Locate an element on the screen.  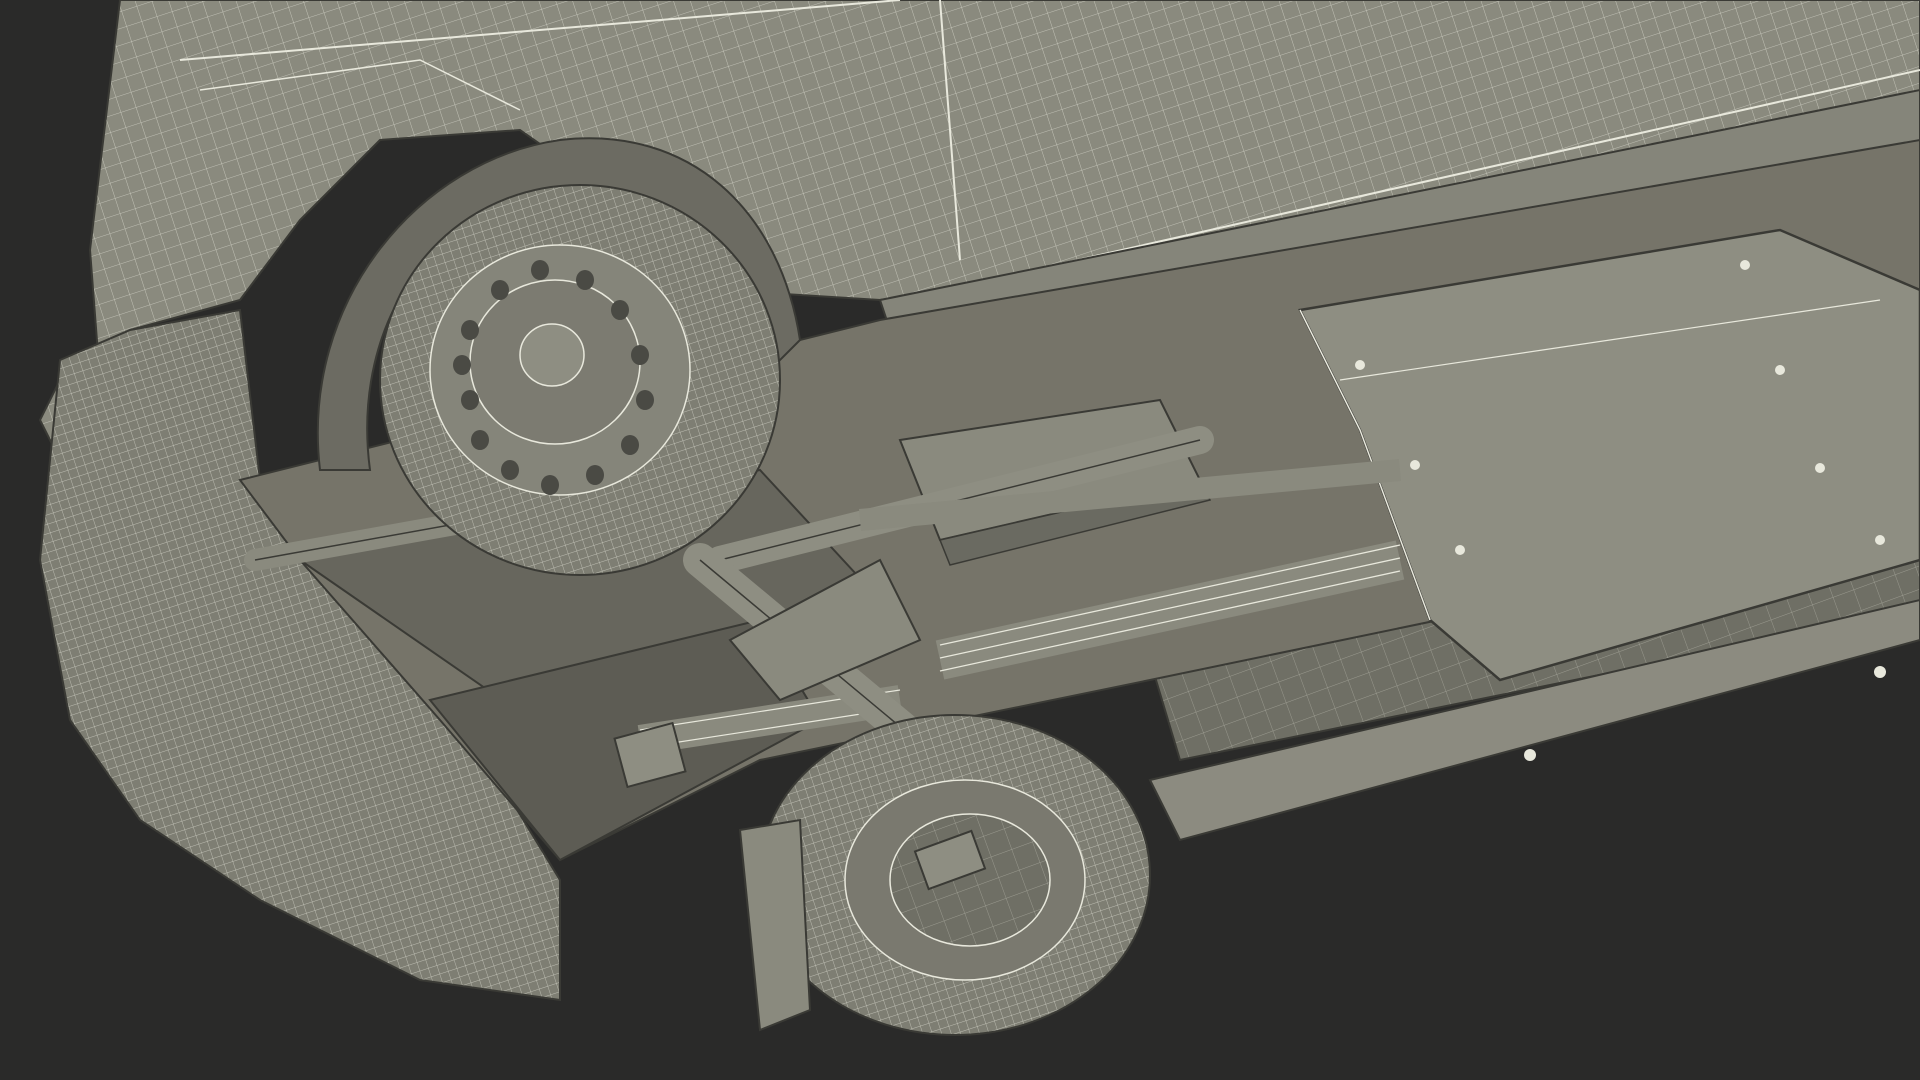
front-wheel is located at coordinates (580, 380).